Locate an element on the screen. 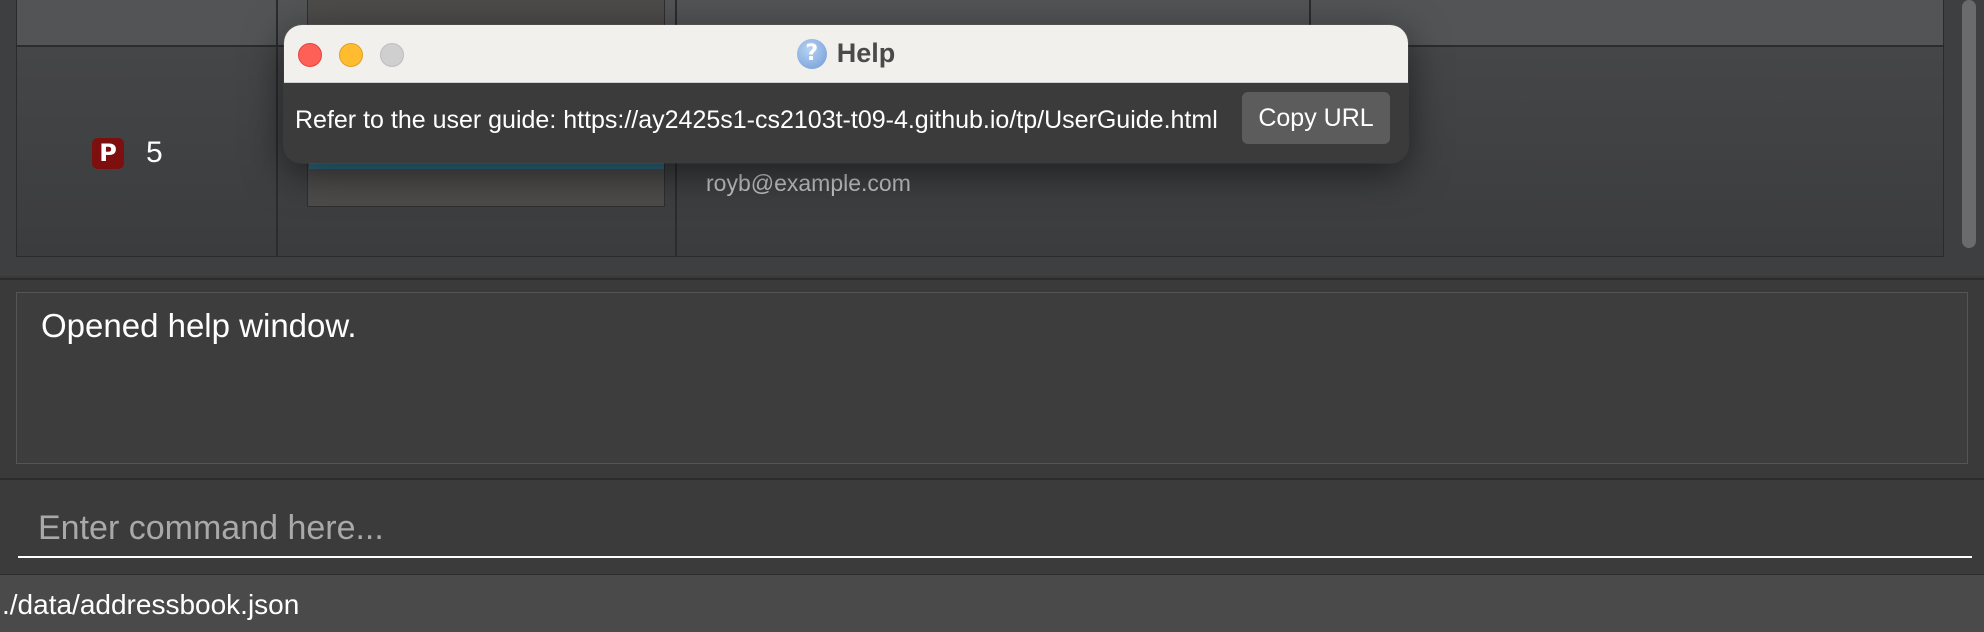  help-window-titlebar: ? Help is located at coordinates (846, 54).